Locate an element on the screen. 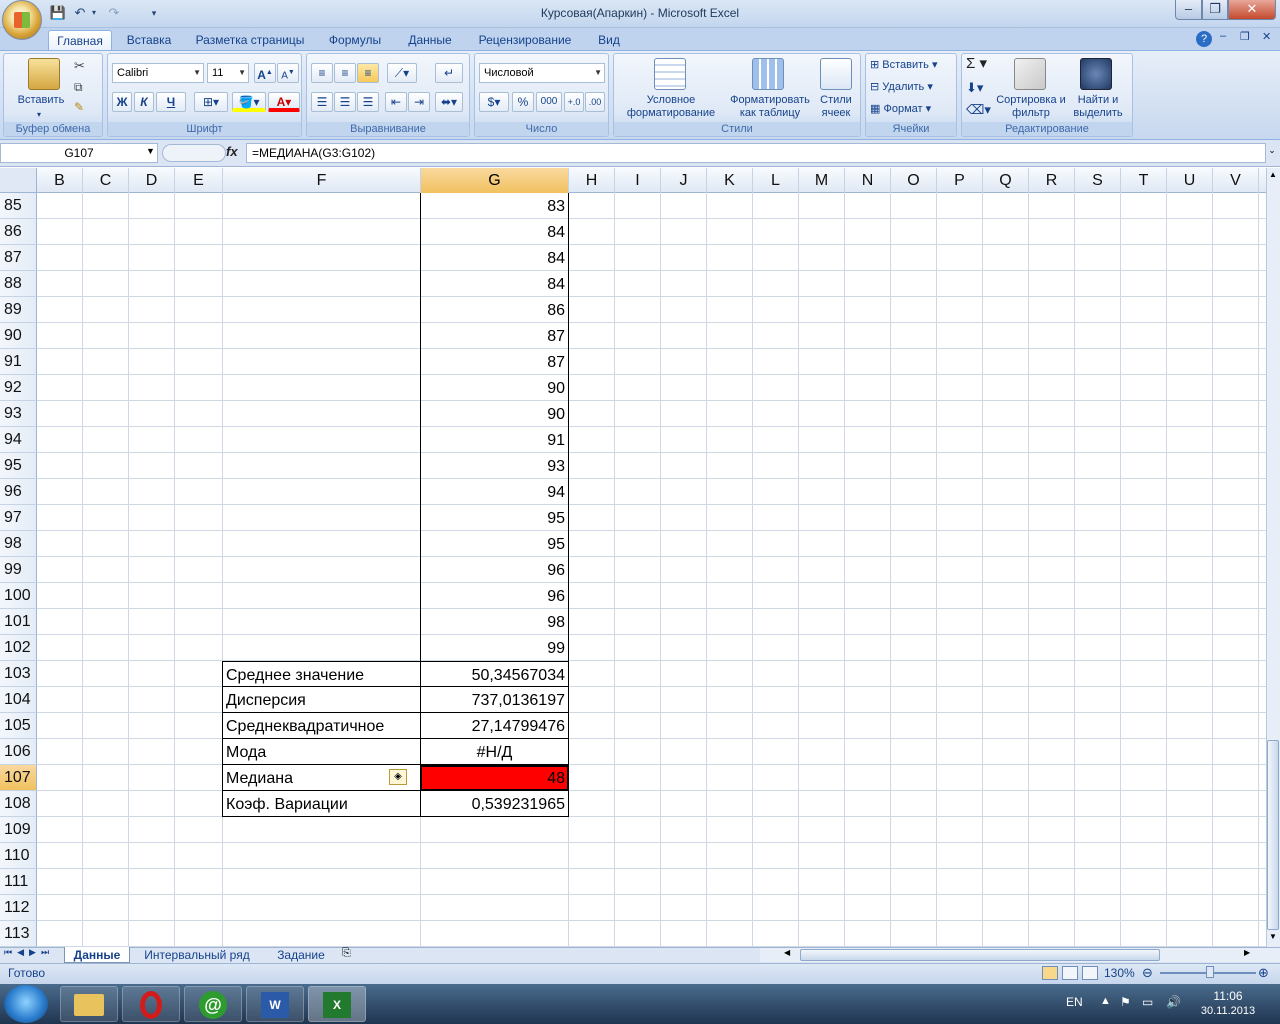 The image size is (1280, 1024). tab-data: Данные is located at coordinates (430, 40).